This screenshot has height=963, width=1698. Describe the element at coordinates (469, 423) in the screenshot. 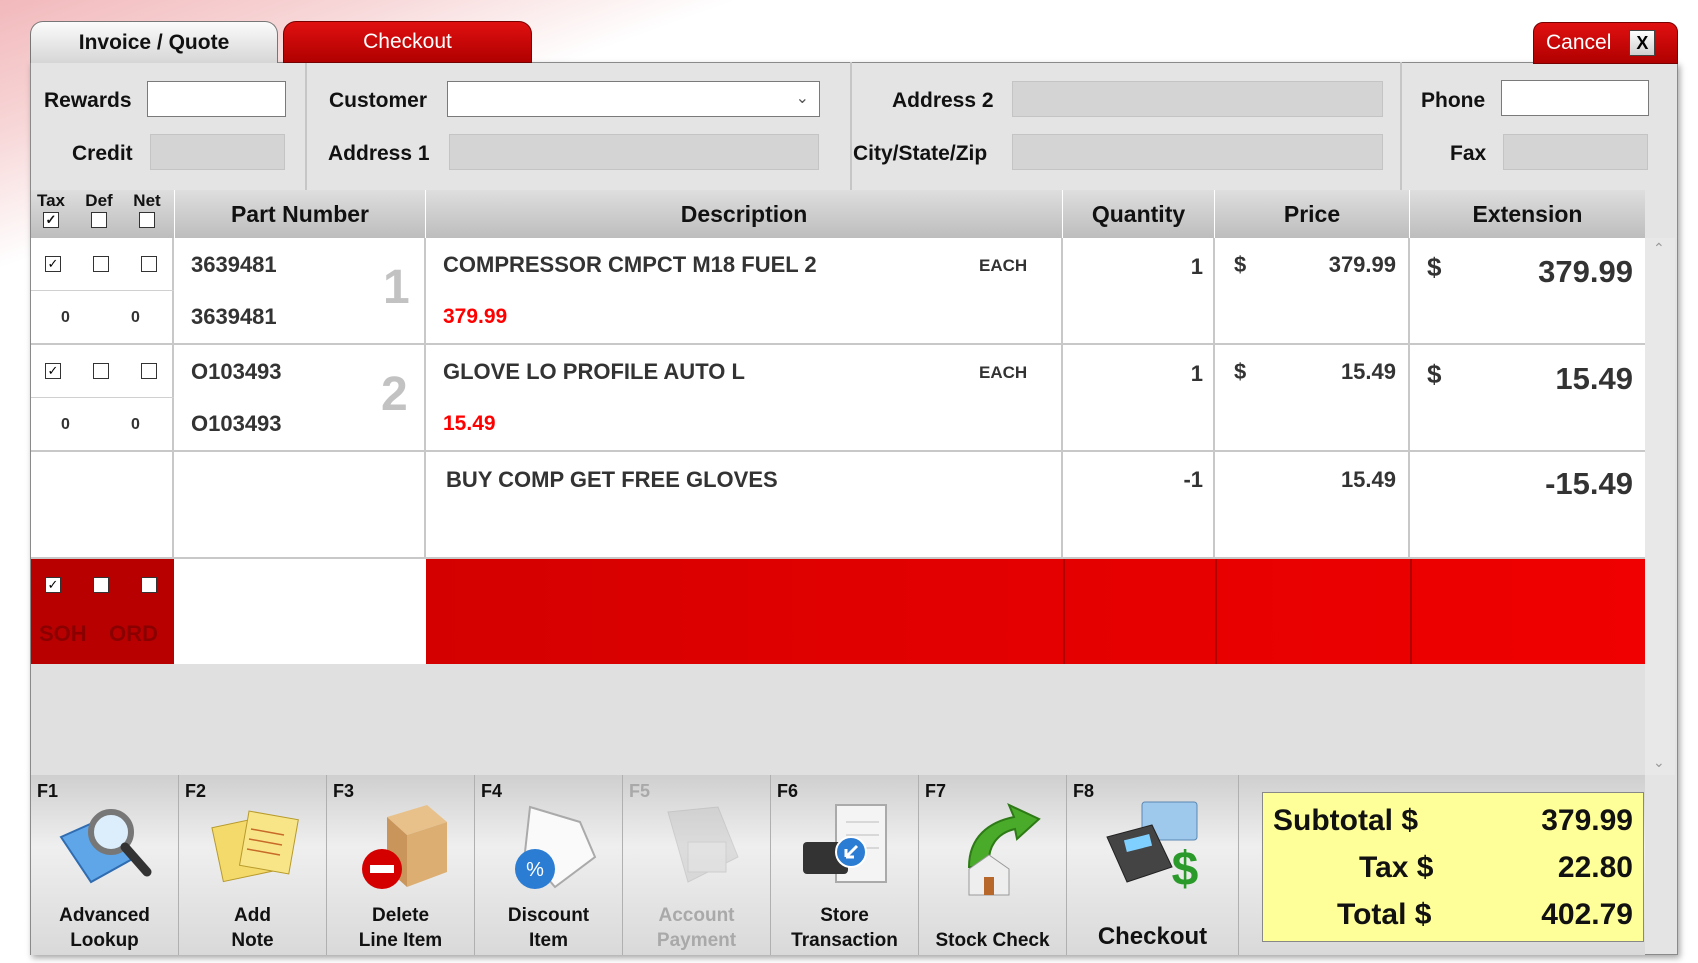

I see `list-price: 15.49` at that location.